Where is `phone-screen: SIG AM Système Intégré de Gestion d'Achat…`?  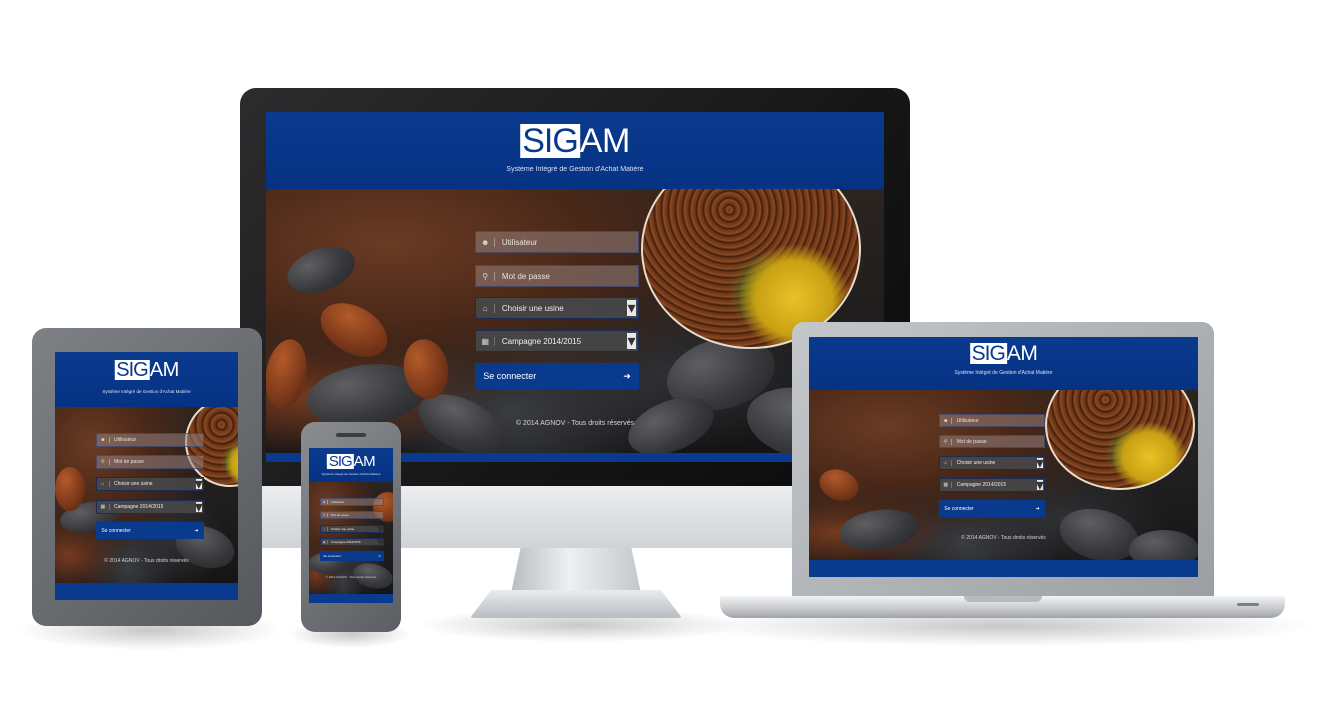
phone-screen: SIG AM Système Intégré de Gestion d'Achat… is located at coordinates (351, 525).